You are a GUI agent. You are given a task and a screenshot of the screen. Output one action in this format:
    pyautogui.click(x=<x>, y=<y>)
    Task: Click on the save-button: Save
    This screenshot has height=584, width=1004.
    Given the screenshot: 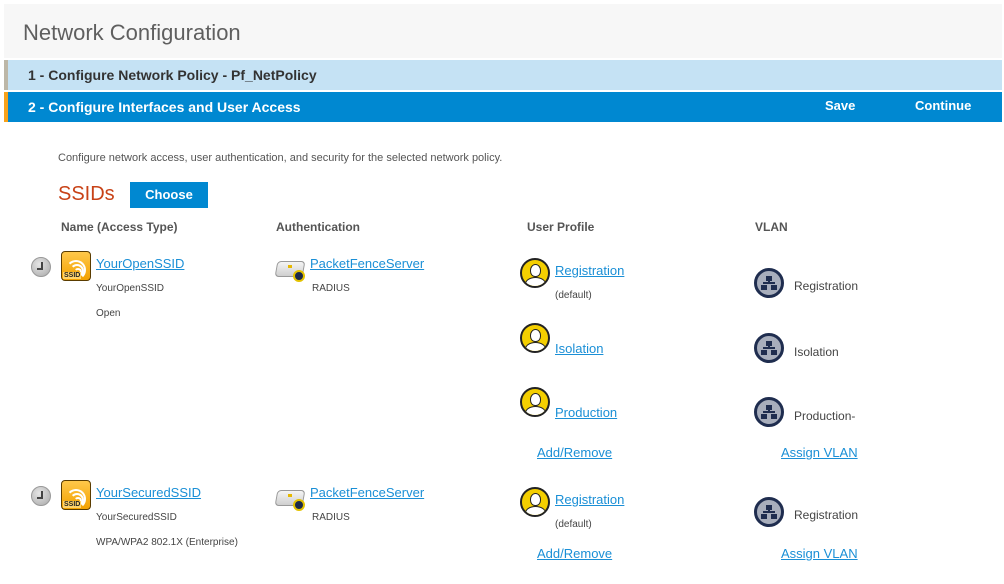 What is the action you would take?
    pyautogui.click(x=840, y=105)
    